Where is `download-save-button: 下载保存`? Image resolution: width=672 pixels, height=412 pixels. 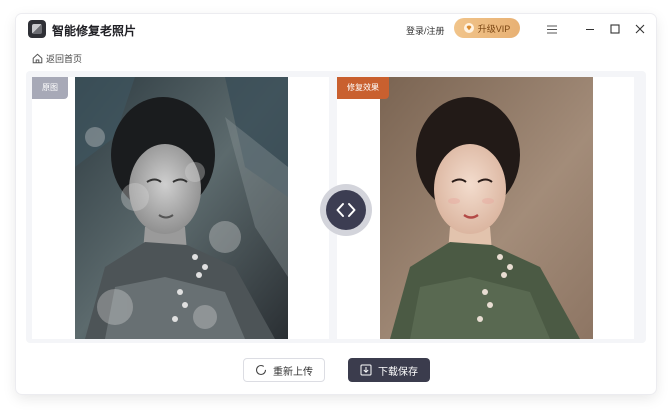 download-save-button: 下载保存 is located at coordinates (389, 370).